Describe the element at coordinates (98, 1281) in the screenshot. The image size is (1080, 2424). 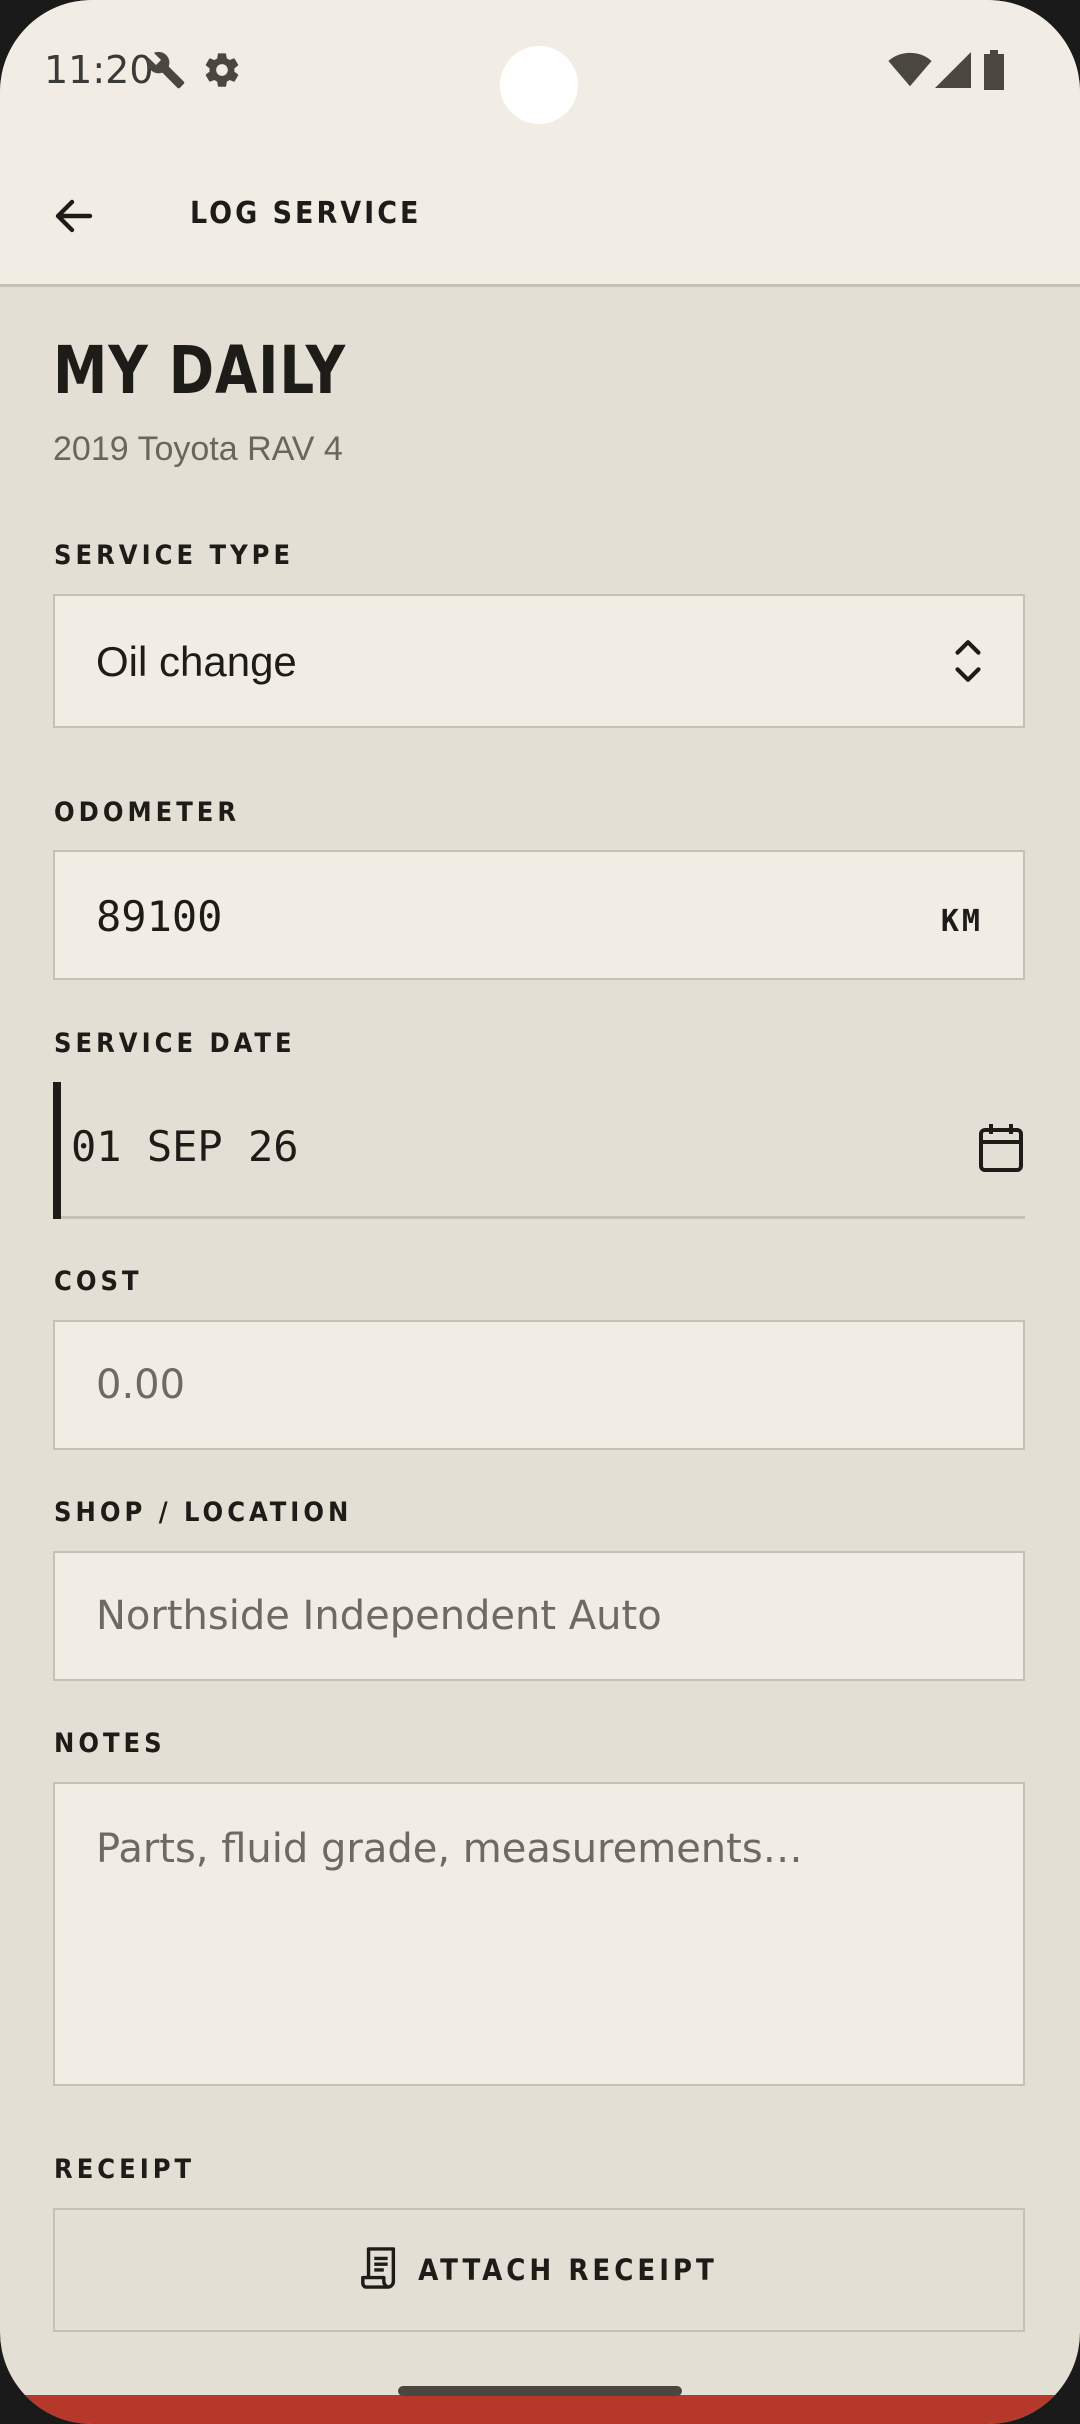
I see `cost-label: COST` at that location.